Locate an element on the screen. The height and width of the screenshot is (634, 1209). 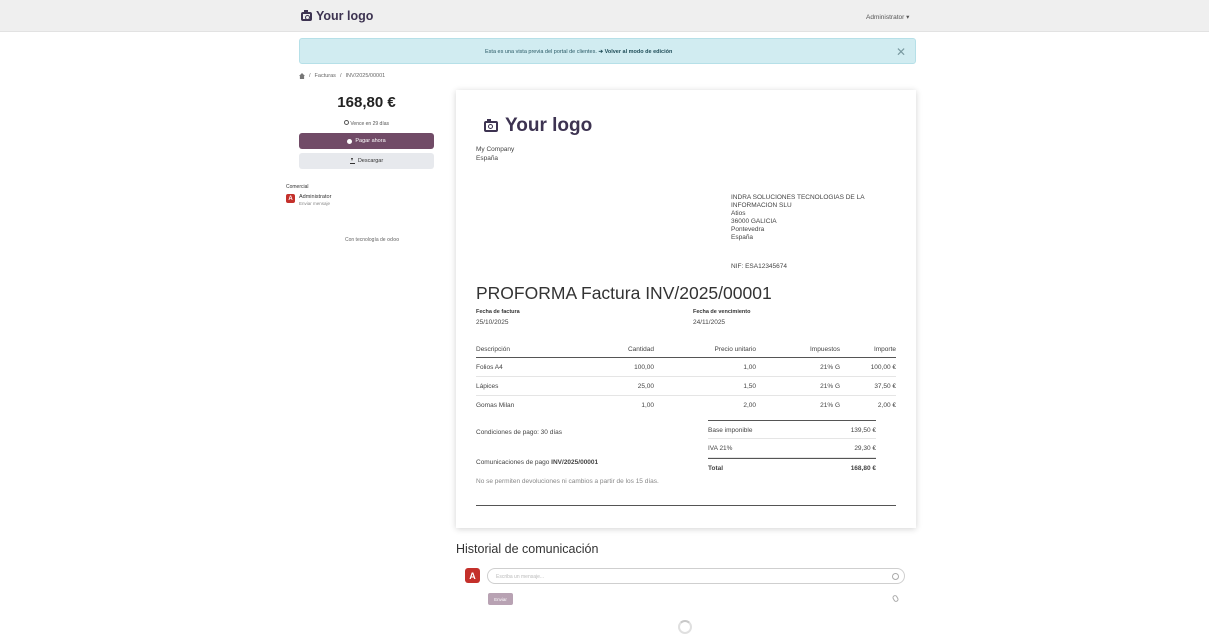
partner-line: 36000 GALICIA is located at coordinates (754, 221).